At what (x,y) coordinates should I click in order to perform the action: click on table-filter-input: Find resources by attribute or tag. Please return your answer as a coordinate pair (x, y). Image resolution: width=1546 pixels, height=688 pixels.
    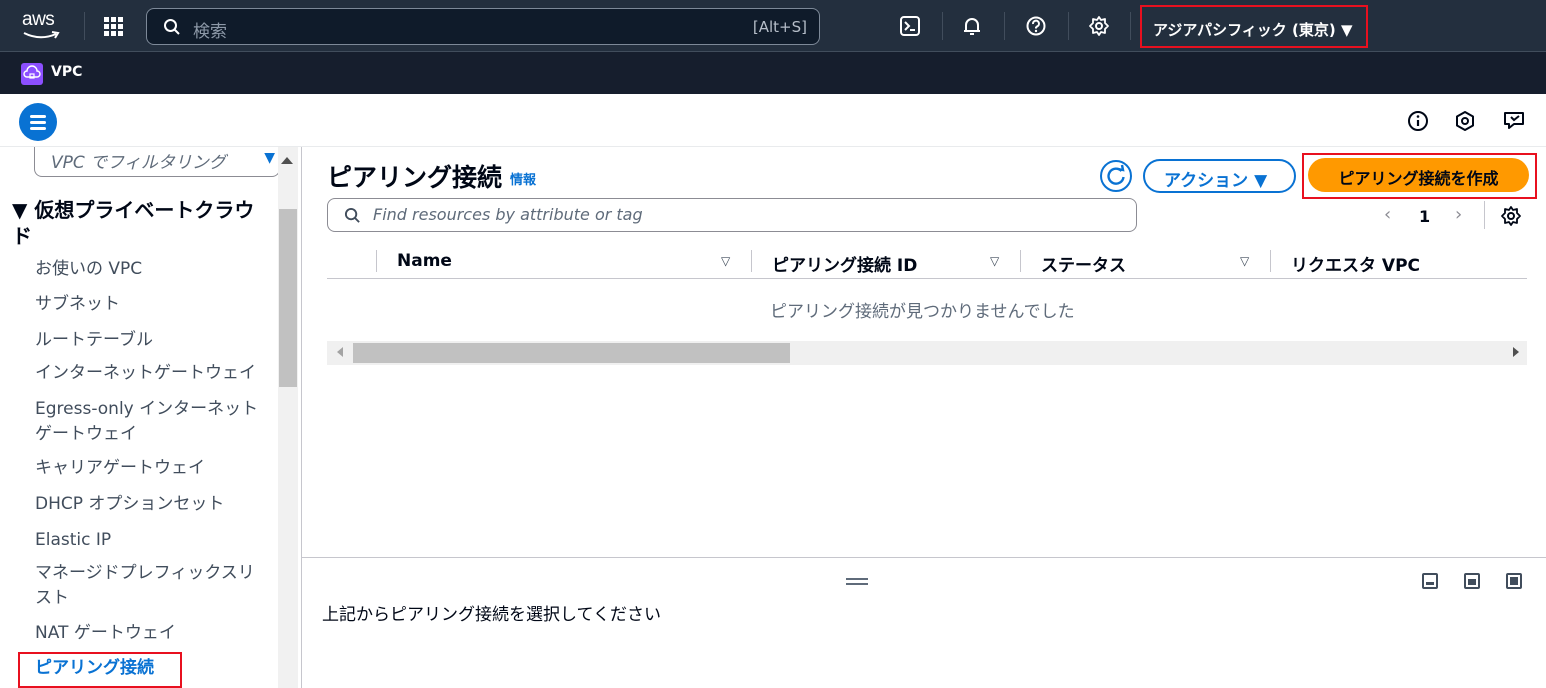
    Looking at the image, I should click on (732, 215).